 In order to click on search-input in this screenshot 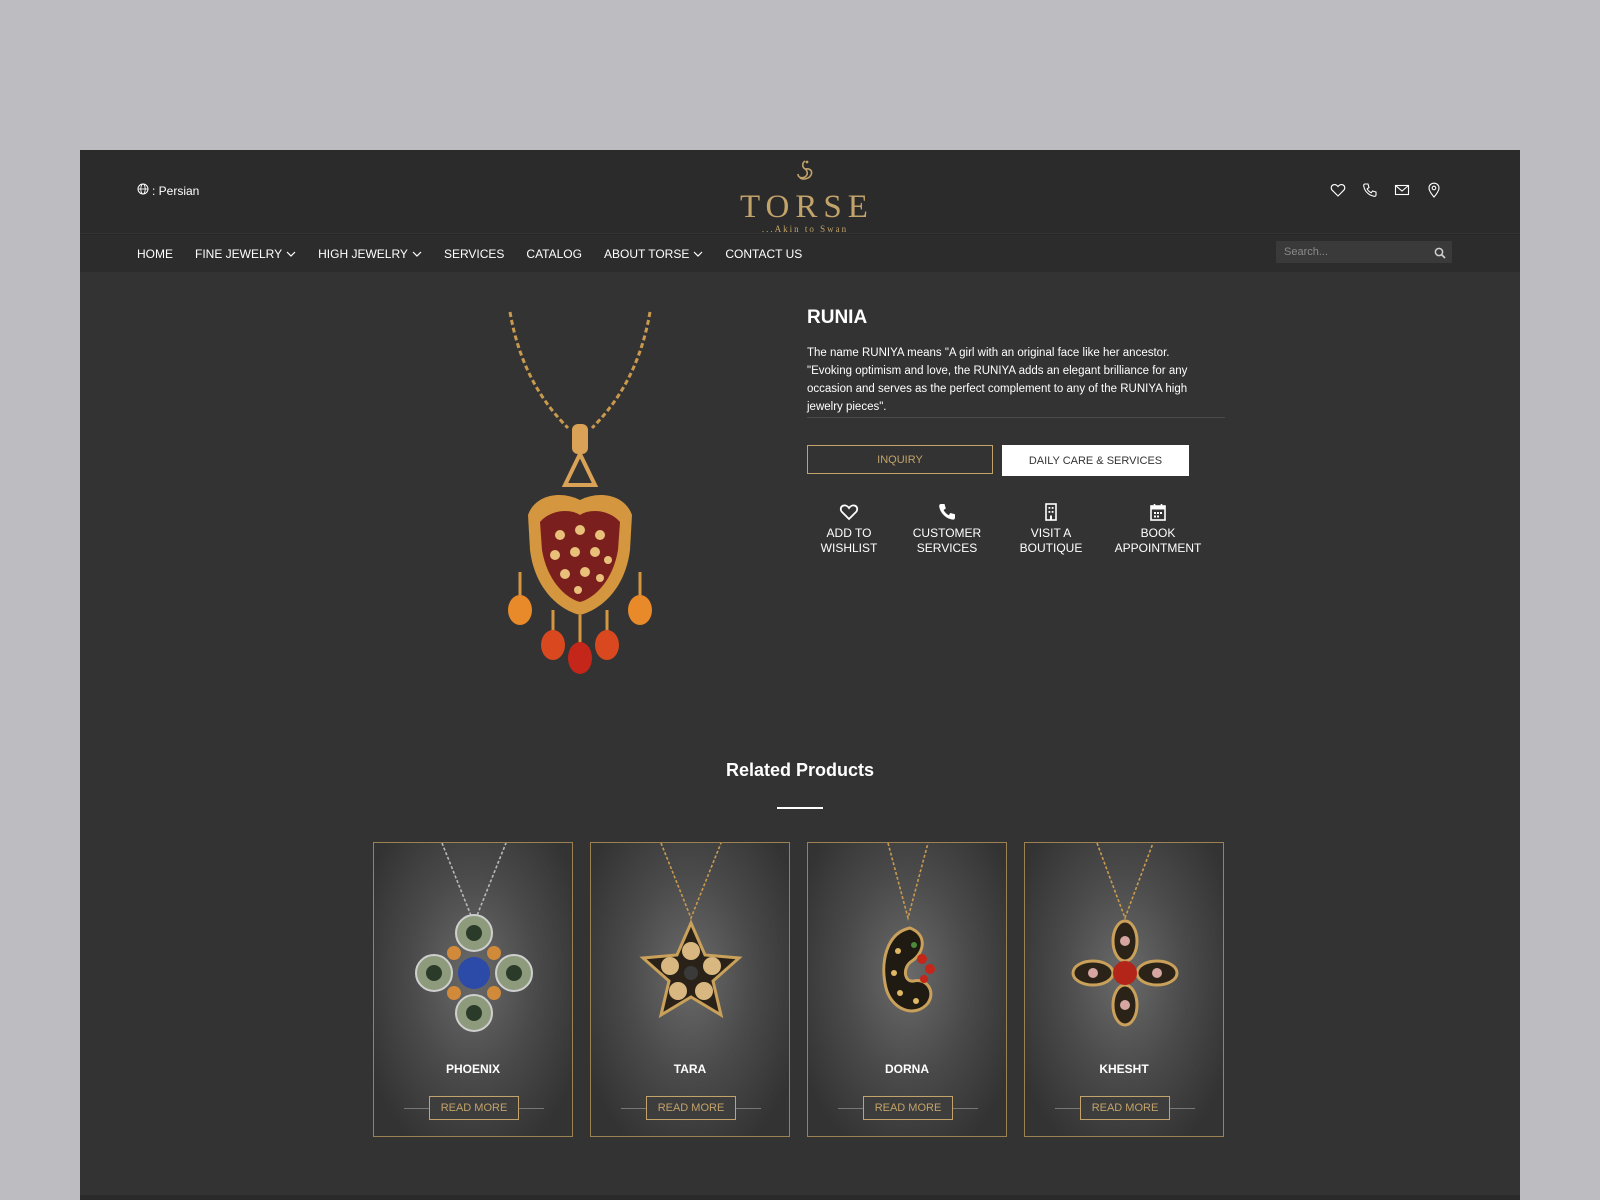, I will do `click(1350, 252)`.